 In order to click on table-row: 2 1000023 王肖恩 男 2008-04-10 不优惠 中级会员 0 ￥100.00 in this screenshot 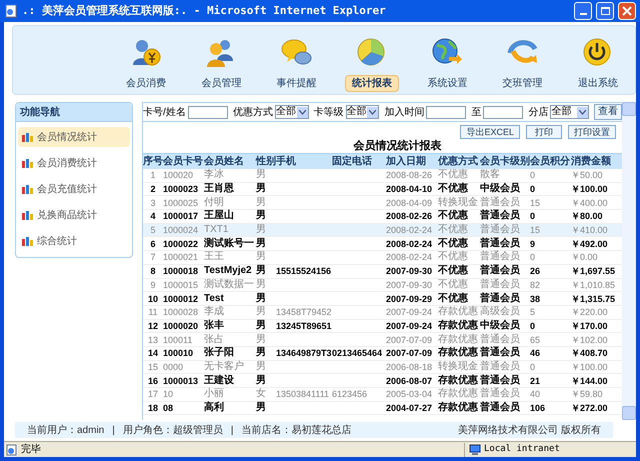, I will do `click(382, 189)`.